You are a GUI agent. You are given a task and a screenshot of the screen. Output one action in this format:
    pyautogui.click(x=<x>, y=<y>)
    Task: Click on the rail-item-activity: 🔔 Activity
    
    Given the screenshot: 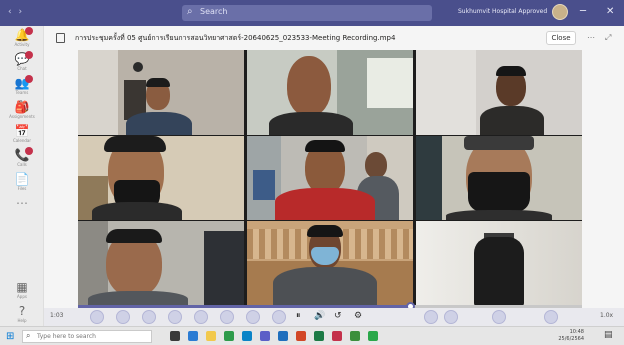 What is the action you would take?
    pyautogui.click(x=22, y=40)
    